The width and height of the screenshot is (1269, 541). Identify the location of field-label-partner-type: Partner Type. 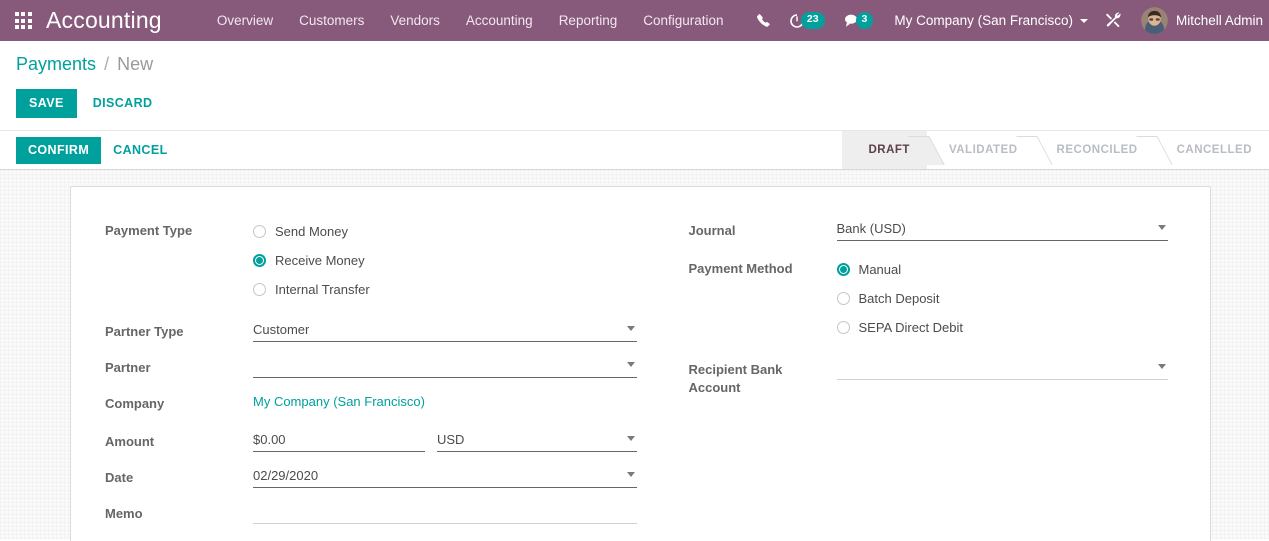
(144, 332).